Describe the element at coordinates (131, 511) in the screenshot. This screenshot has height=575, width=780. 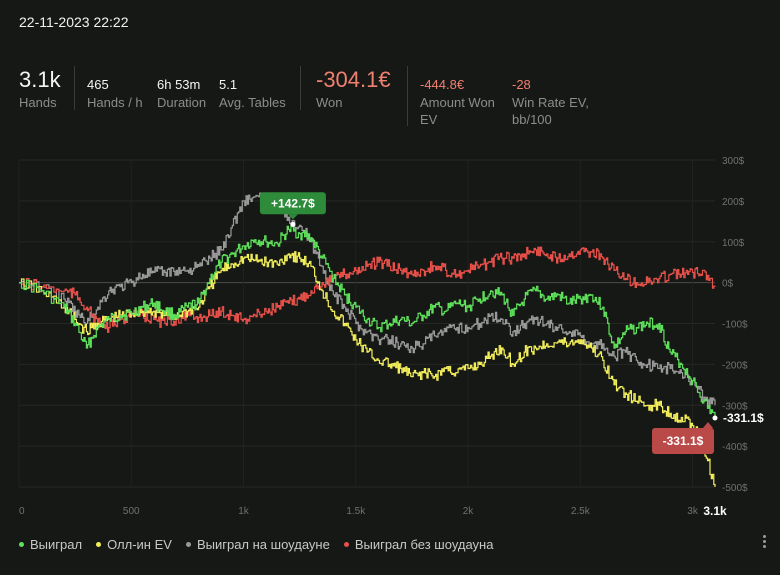
I see `x-tick-label: 500` at that location.